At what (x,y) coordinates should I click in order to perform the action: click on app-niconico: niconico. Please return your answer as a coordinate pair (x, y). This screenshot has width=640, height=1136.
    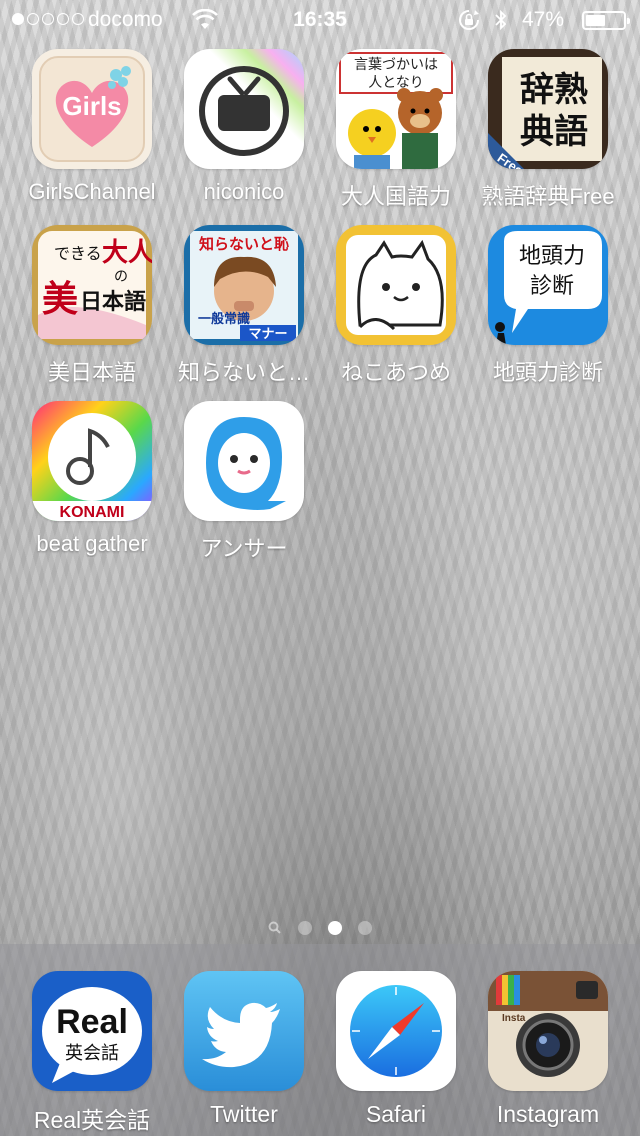
    Looking at the image, I should click on (244, 127).